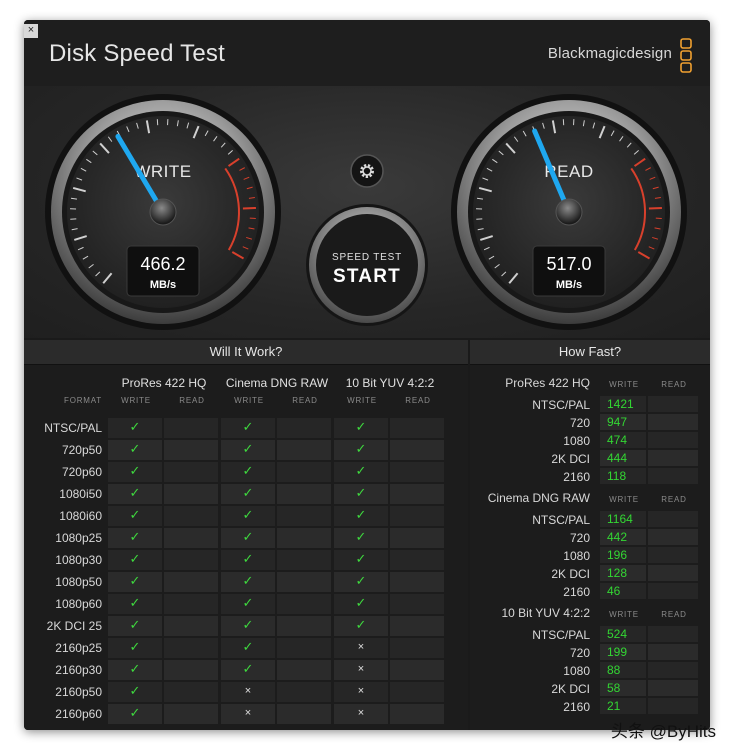 This screenshot has width=732, height=756. Describe the element at coordinates (617, 537) in the screenshot. I see `write-speed-value: 442` at that location.